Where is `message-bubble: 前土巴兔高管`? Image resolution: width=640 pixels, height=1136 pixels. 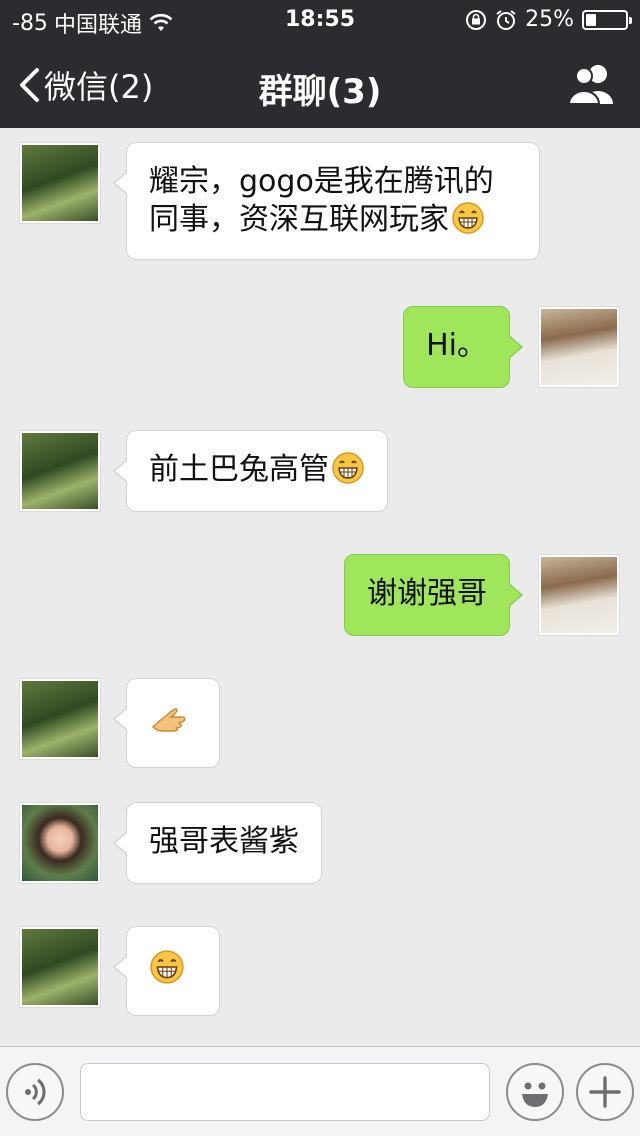 message-bubble: 前土巴兔高管 is located at coordinates (250, 471).